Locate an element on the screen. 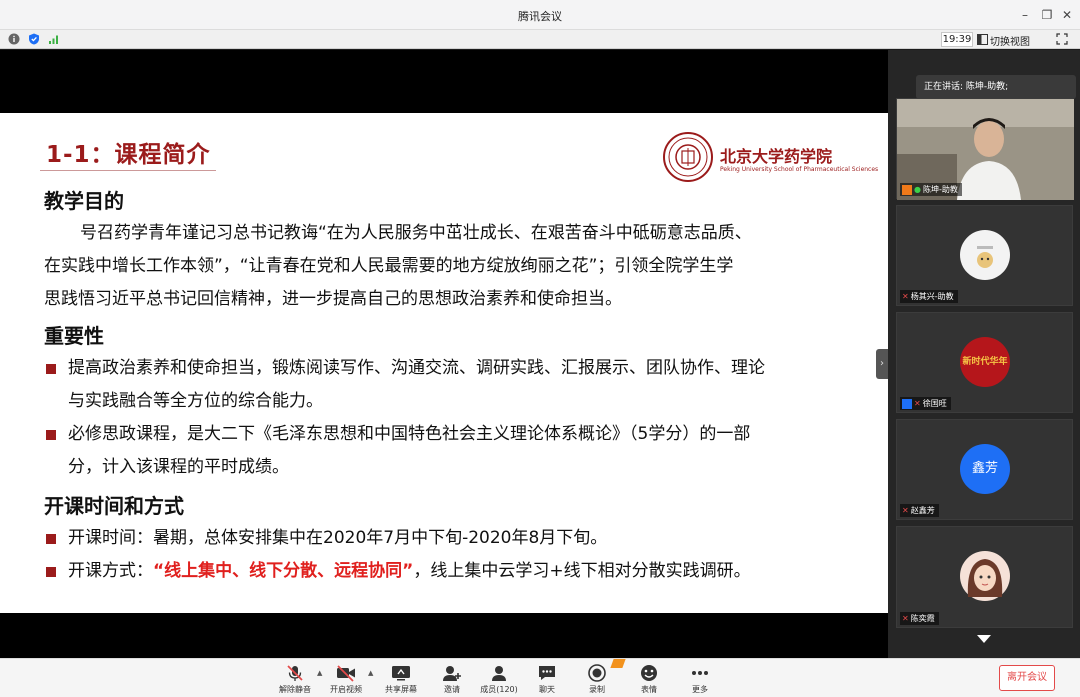 The width and height of the screenshot is (1080, 697). fullscreen-icon is located at coordinates (1062, 39).